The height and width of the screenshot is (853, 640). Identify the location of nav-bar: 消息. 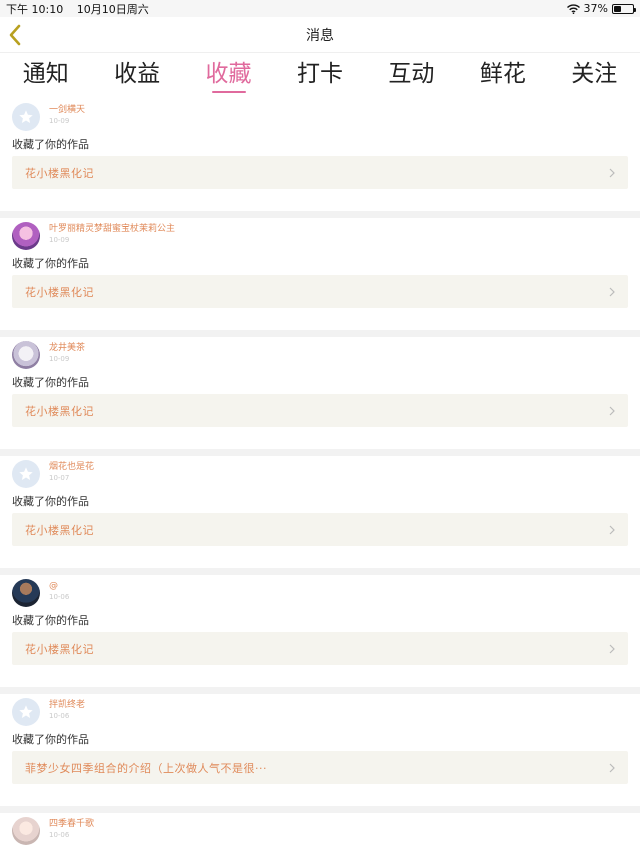
(320, 35).